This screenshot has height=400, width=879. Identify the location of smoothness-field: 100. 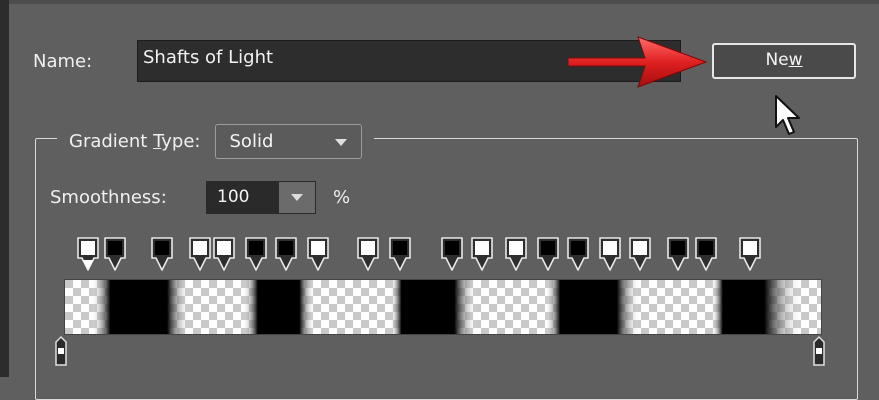
(261, 197).